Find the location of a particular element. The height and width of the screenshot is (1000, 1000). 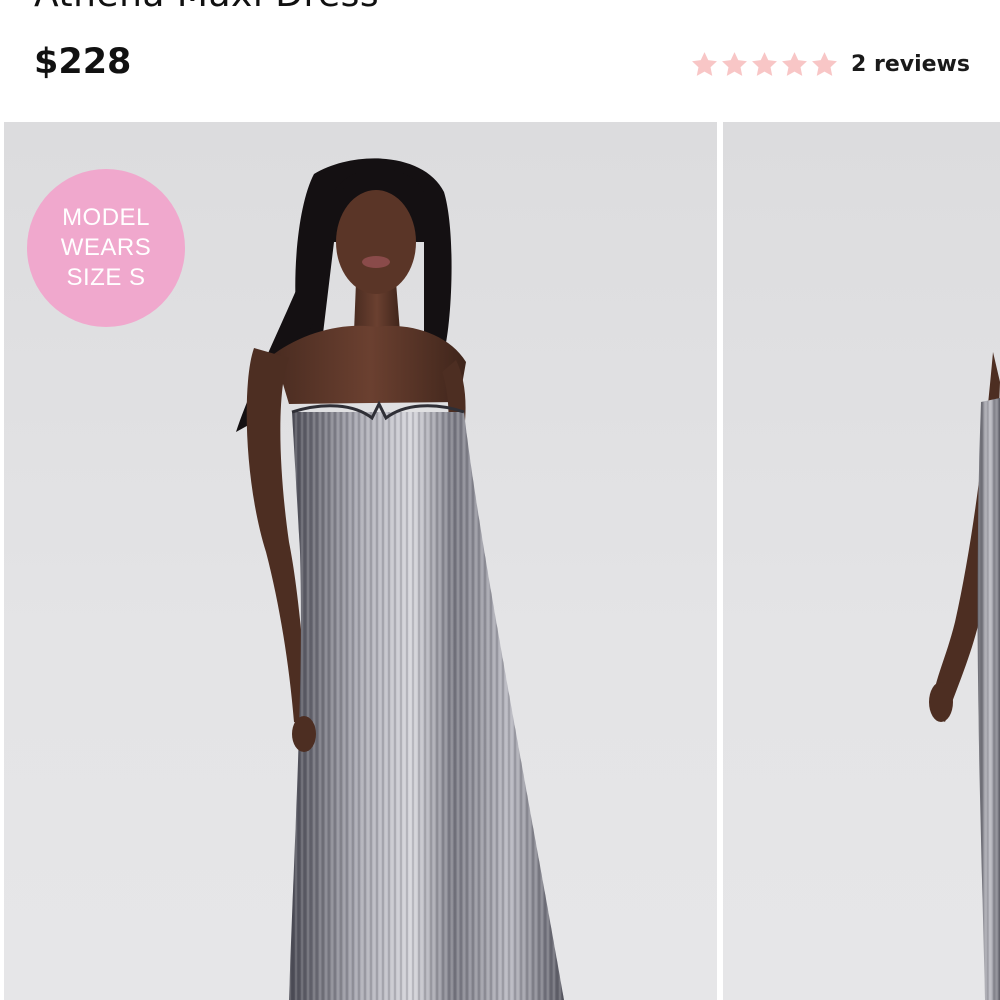

model-size-badge: MODEL WEARS SIZE S is located at coordinates (106, 248).